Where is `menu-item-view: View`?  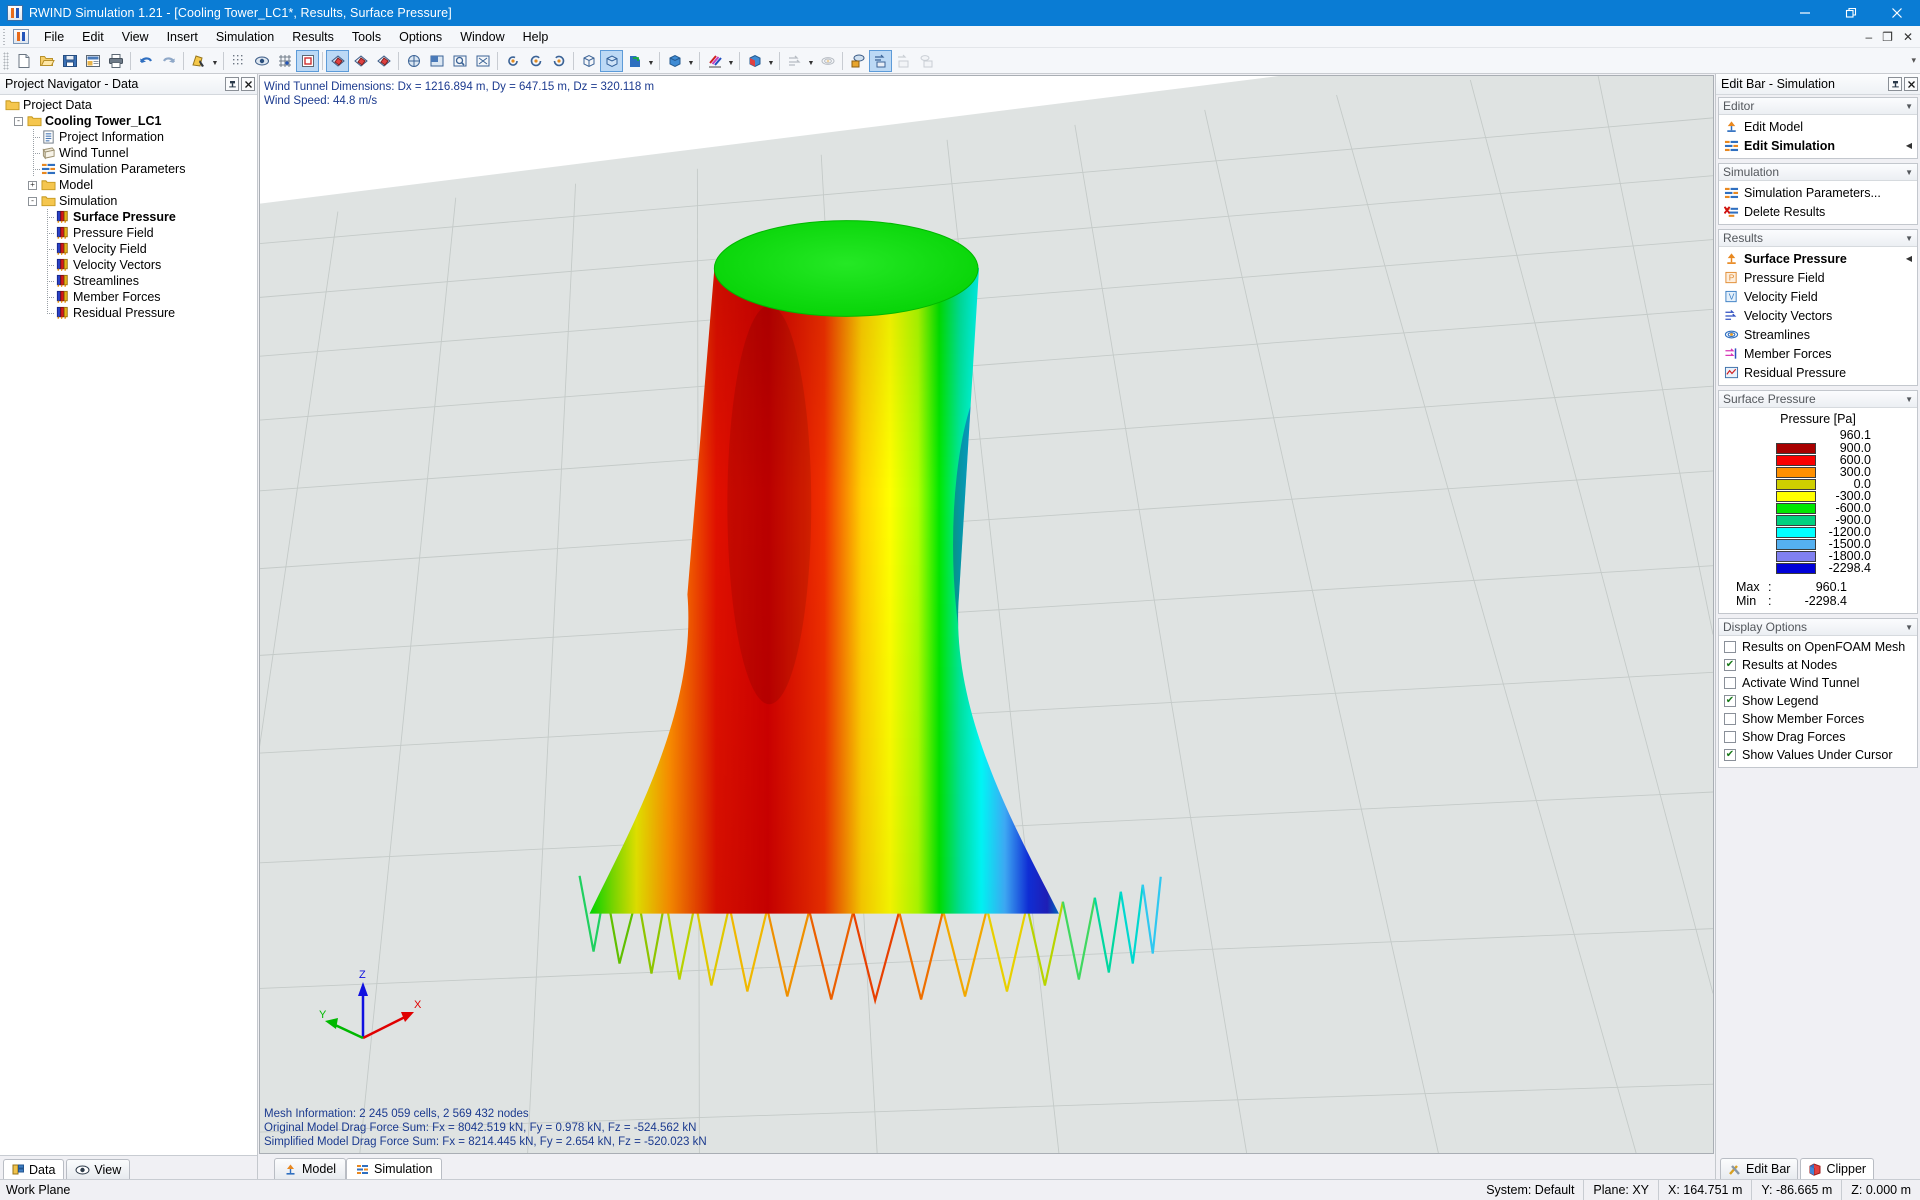 menu-item-view: View is located at coordinates (135, 37).